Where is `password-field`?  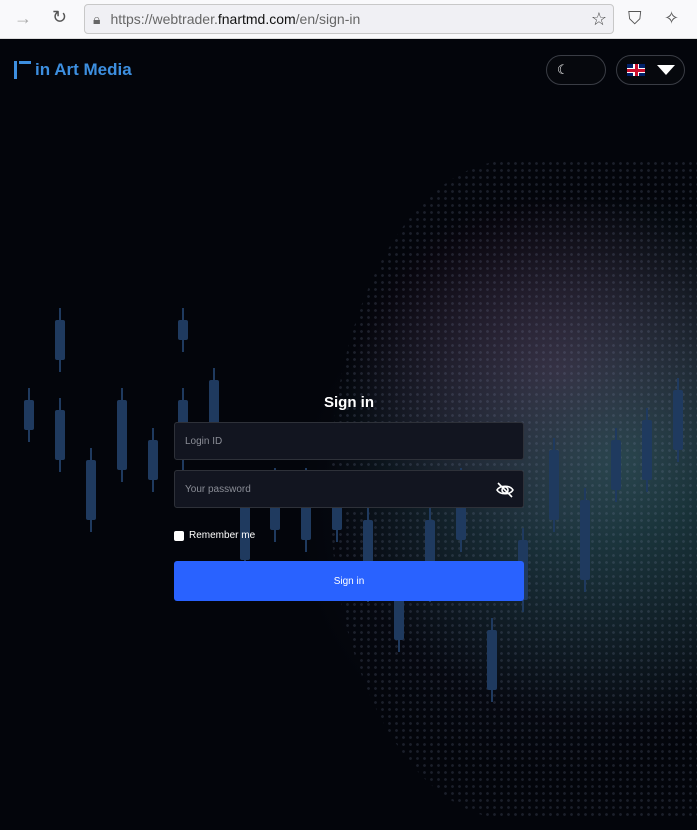 password-field is located at coordinates (349, 489).